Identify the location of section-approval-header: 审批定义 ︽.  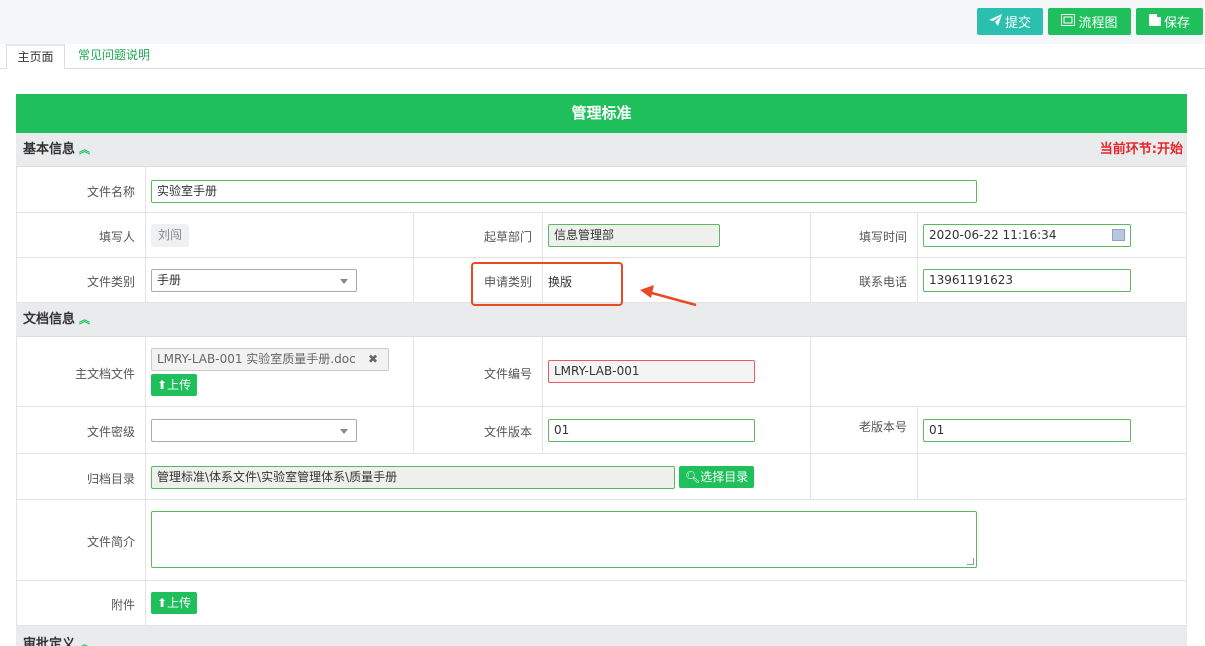
(601, 636).